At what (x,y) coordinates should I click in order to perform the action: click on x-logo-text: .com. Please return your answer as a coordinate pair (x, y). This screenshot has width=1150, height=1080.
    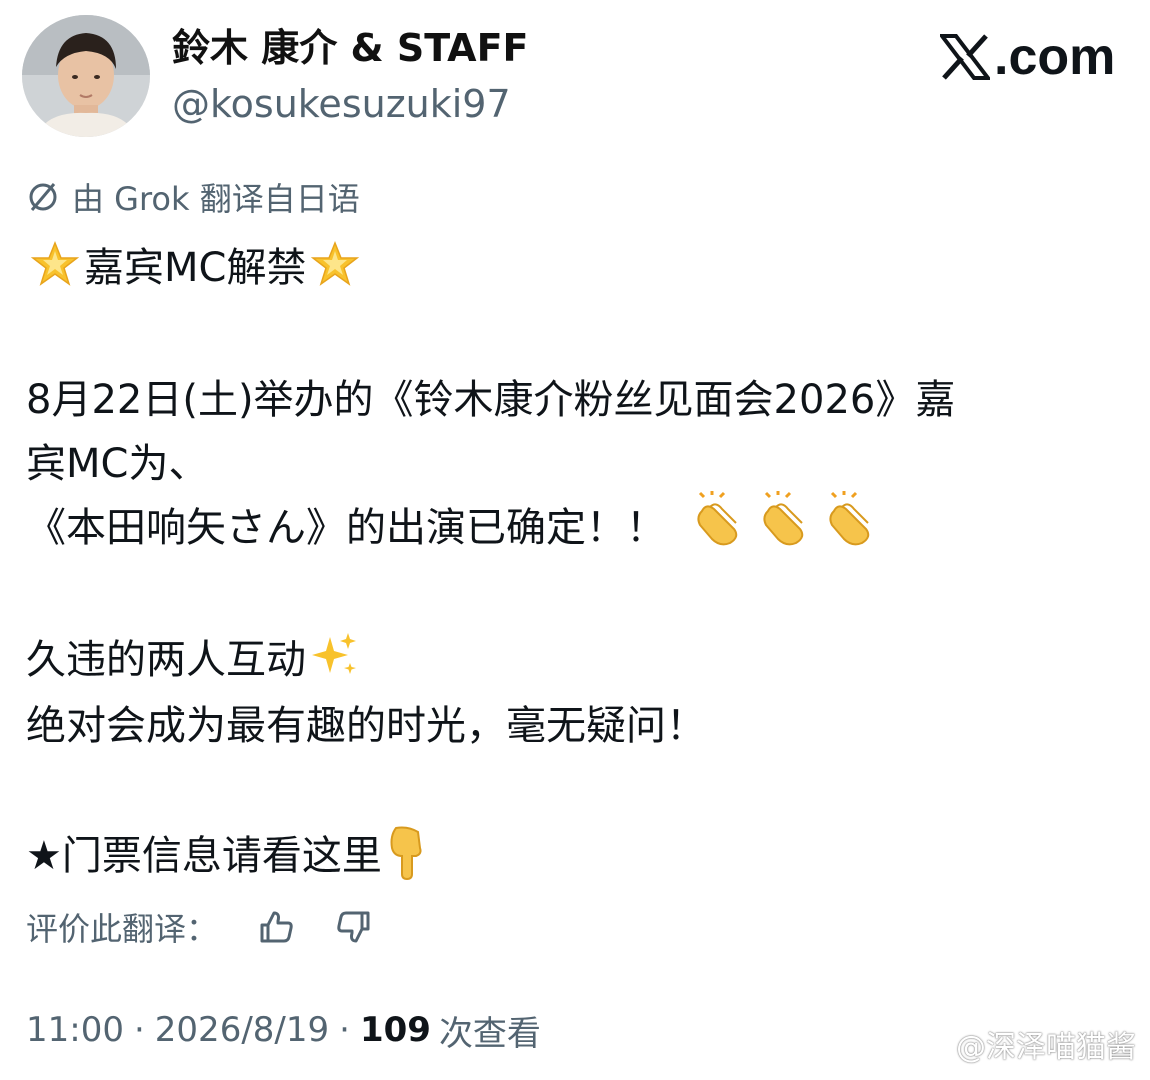
    Looking at the image, I should click on (1055, 57).